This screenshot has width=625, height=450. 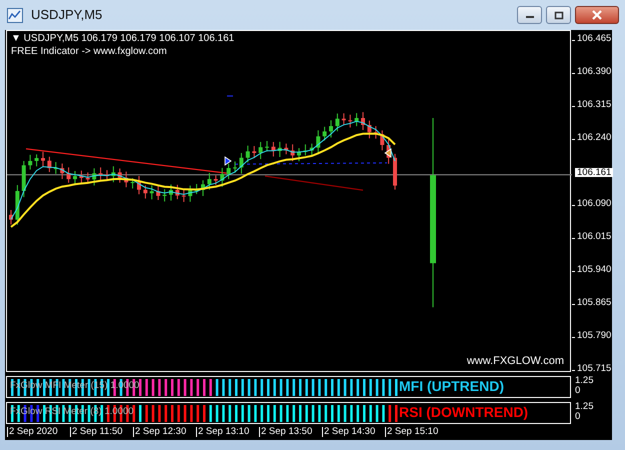 What do you see at coordinates (515, 361) in the screenshot?
I see `site-label: www.FXGLOW.com` at bounding box center [515, 361].